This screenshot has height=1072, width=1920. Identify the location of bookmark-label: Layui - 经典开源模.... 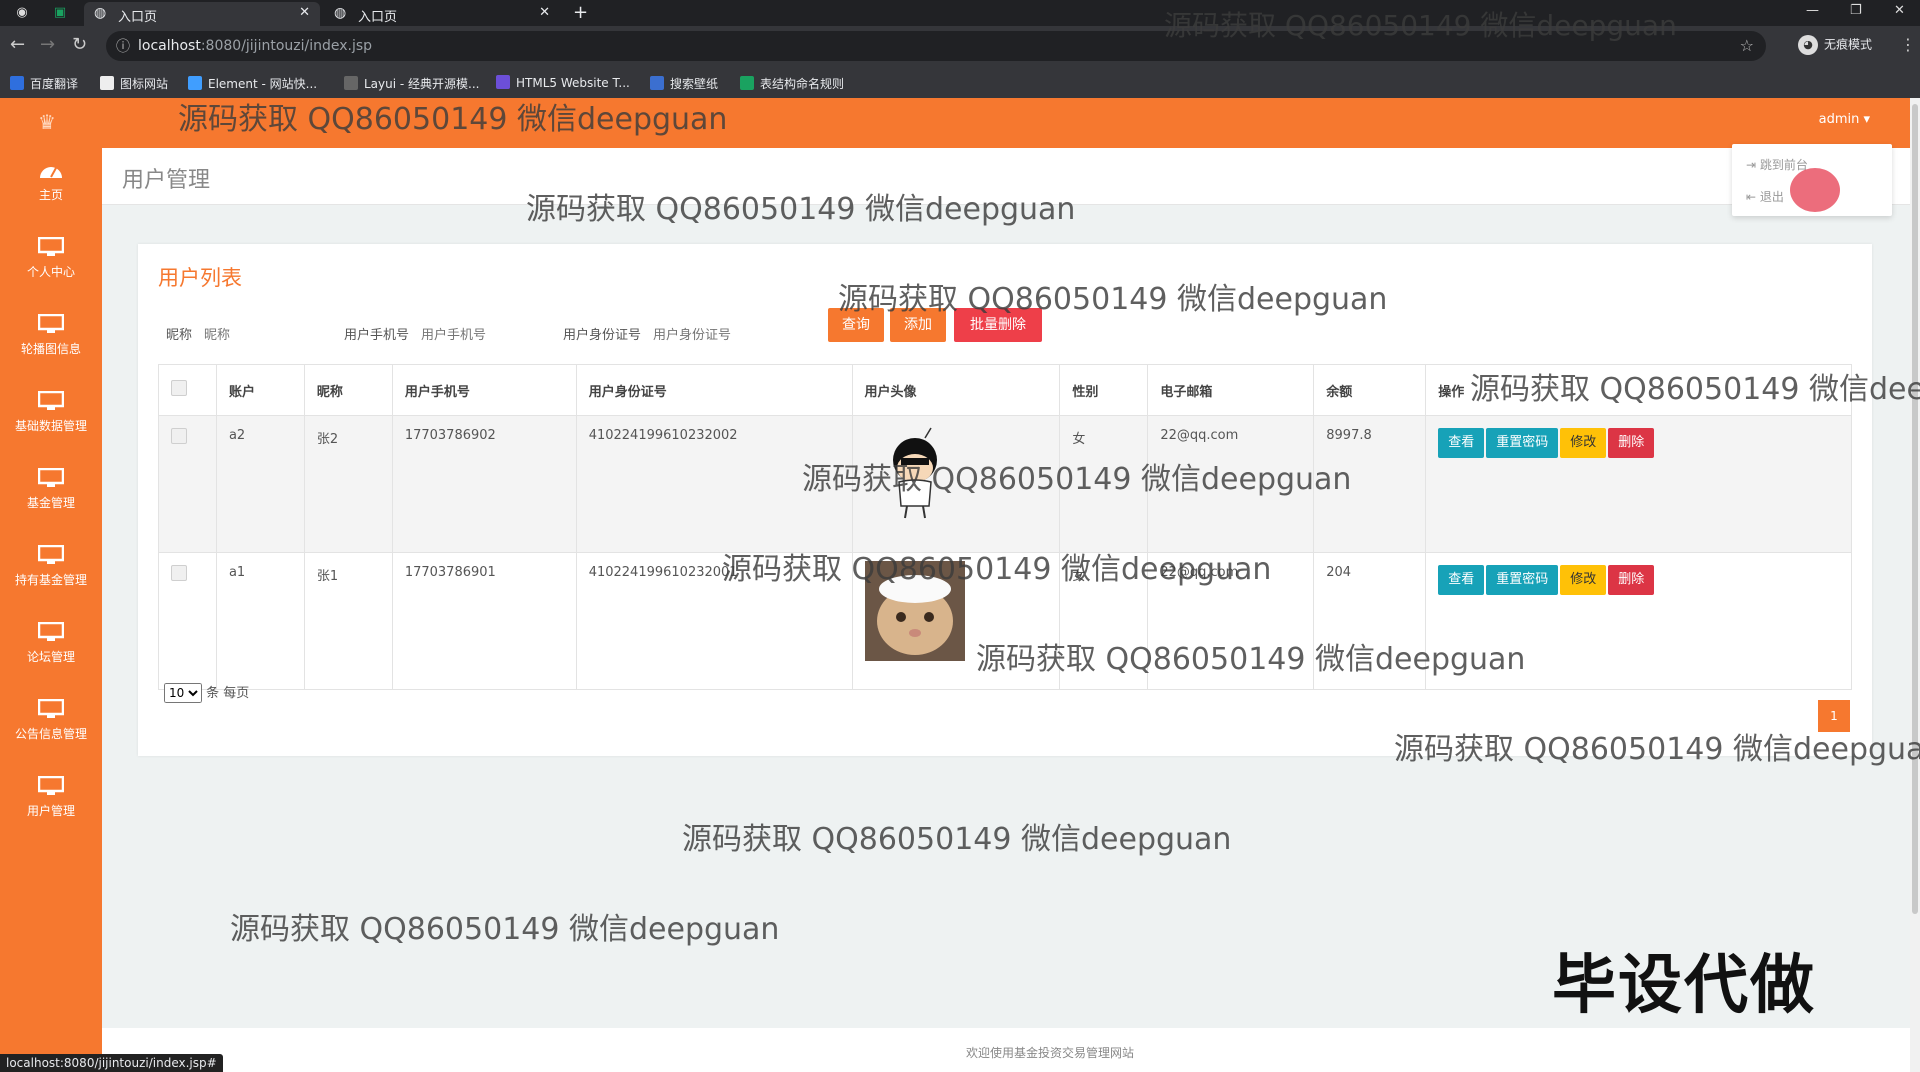
(422, 84).